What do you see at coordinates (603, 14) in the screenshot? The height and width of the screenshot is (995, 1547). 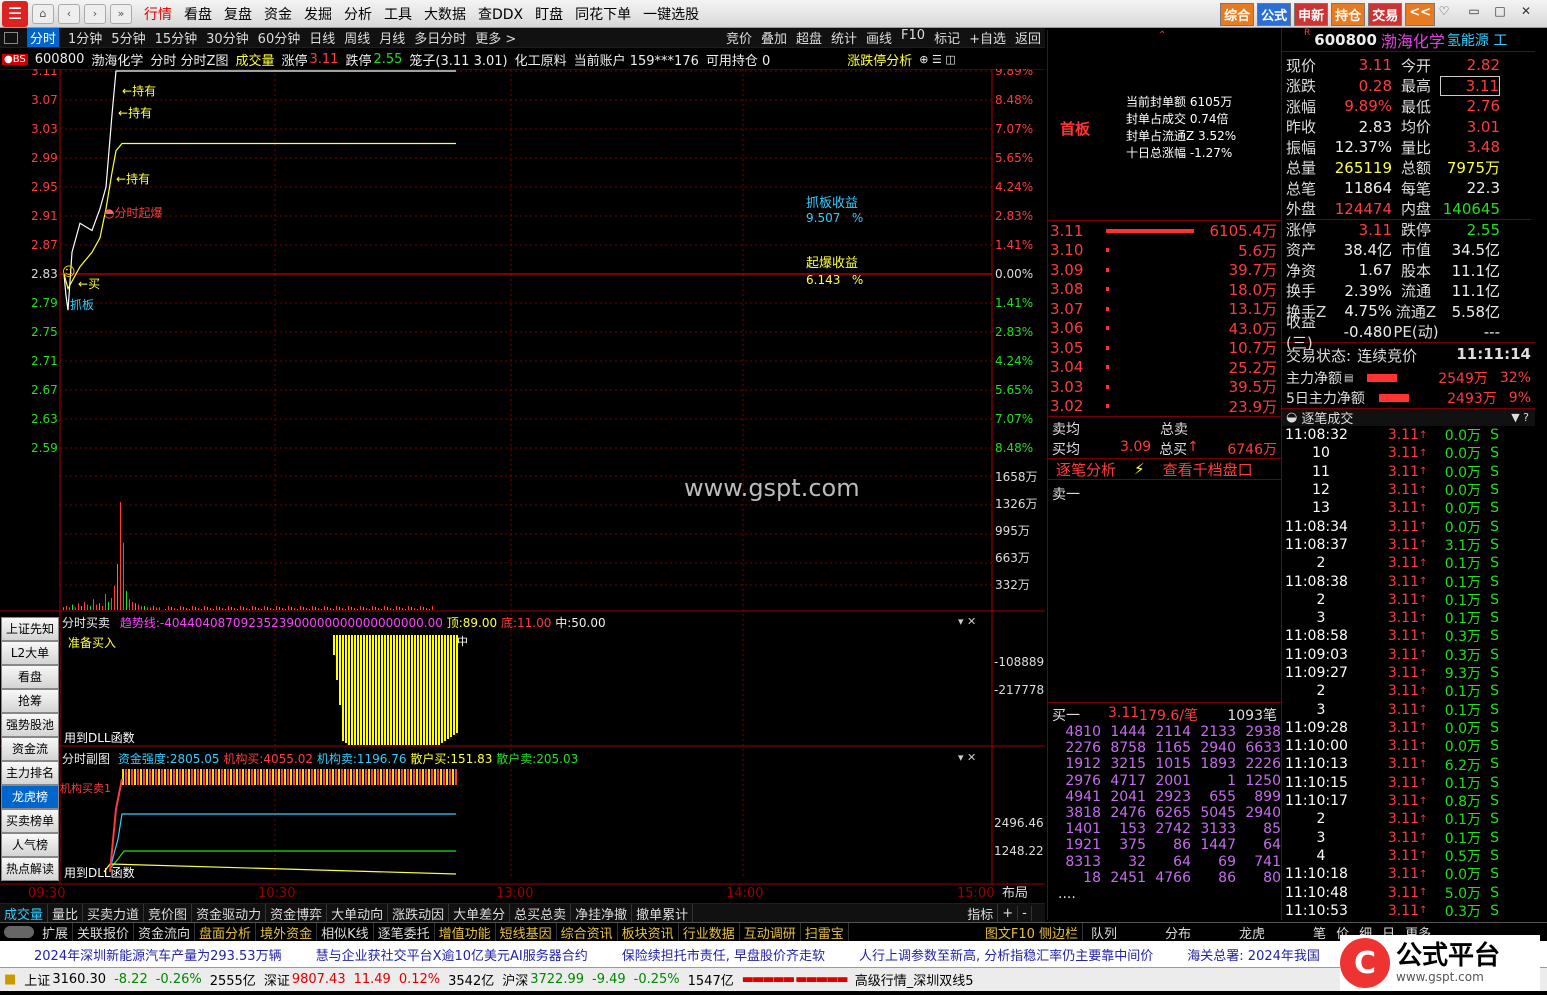 I see `menu-item-10: 同花下单` at bounding box center [603, 14].